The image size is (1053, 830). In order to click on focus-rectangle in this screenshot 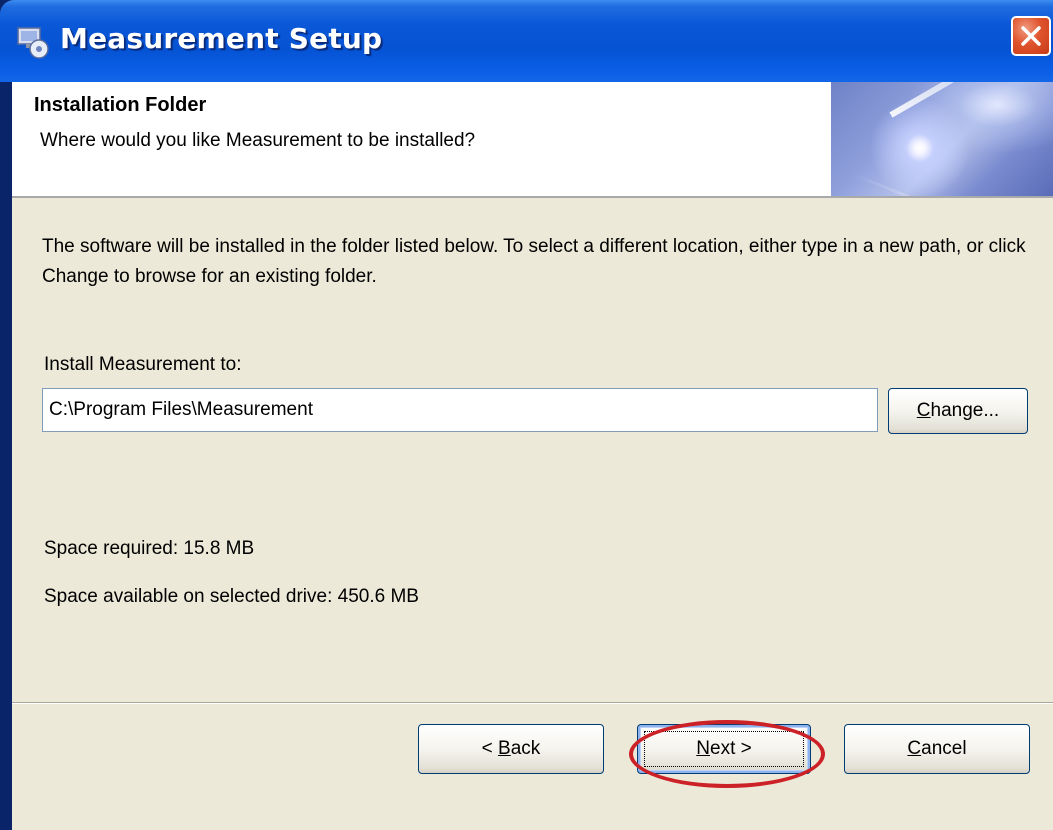, I will do `click(724, 749)`.